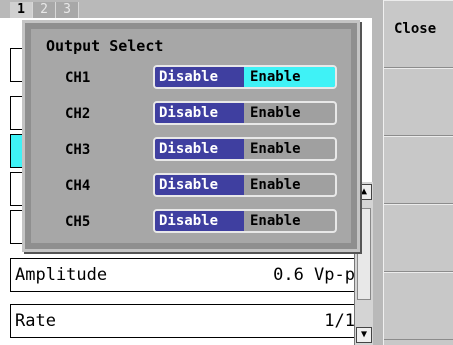 This screenshot has width=453, height=345. I want to click on channel-row-ch4: CH4 Disable Enable, so click(194, 187).